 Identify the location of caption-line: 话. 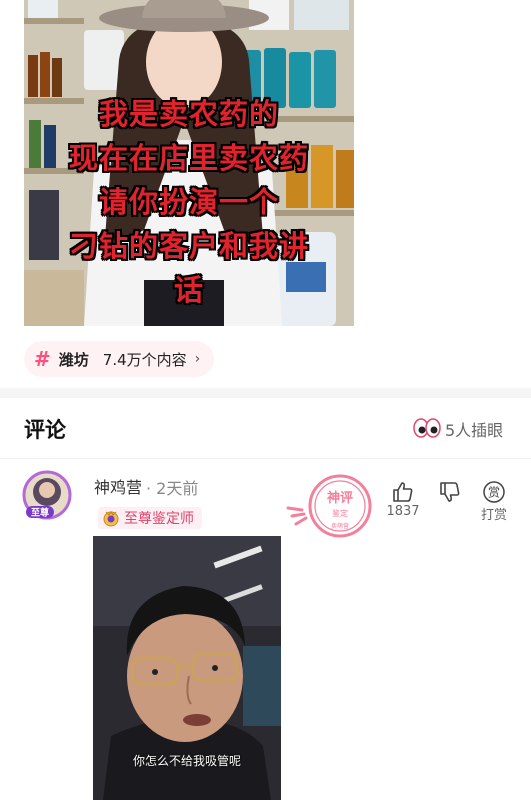
(188, 290).